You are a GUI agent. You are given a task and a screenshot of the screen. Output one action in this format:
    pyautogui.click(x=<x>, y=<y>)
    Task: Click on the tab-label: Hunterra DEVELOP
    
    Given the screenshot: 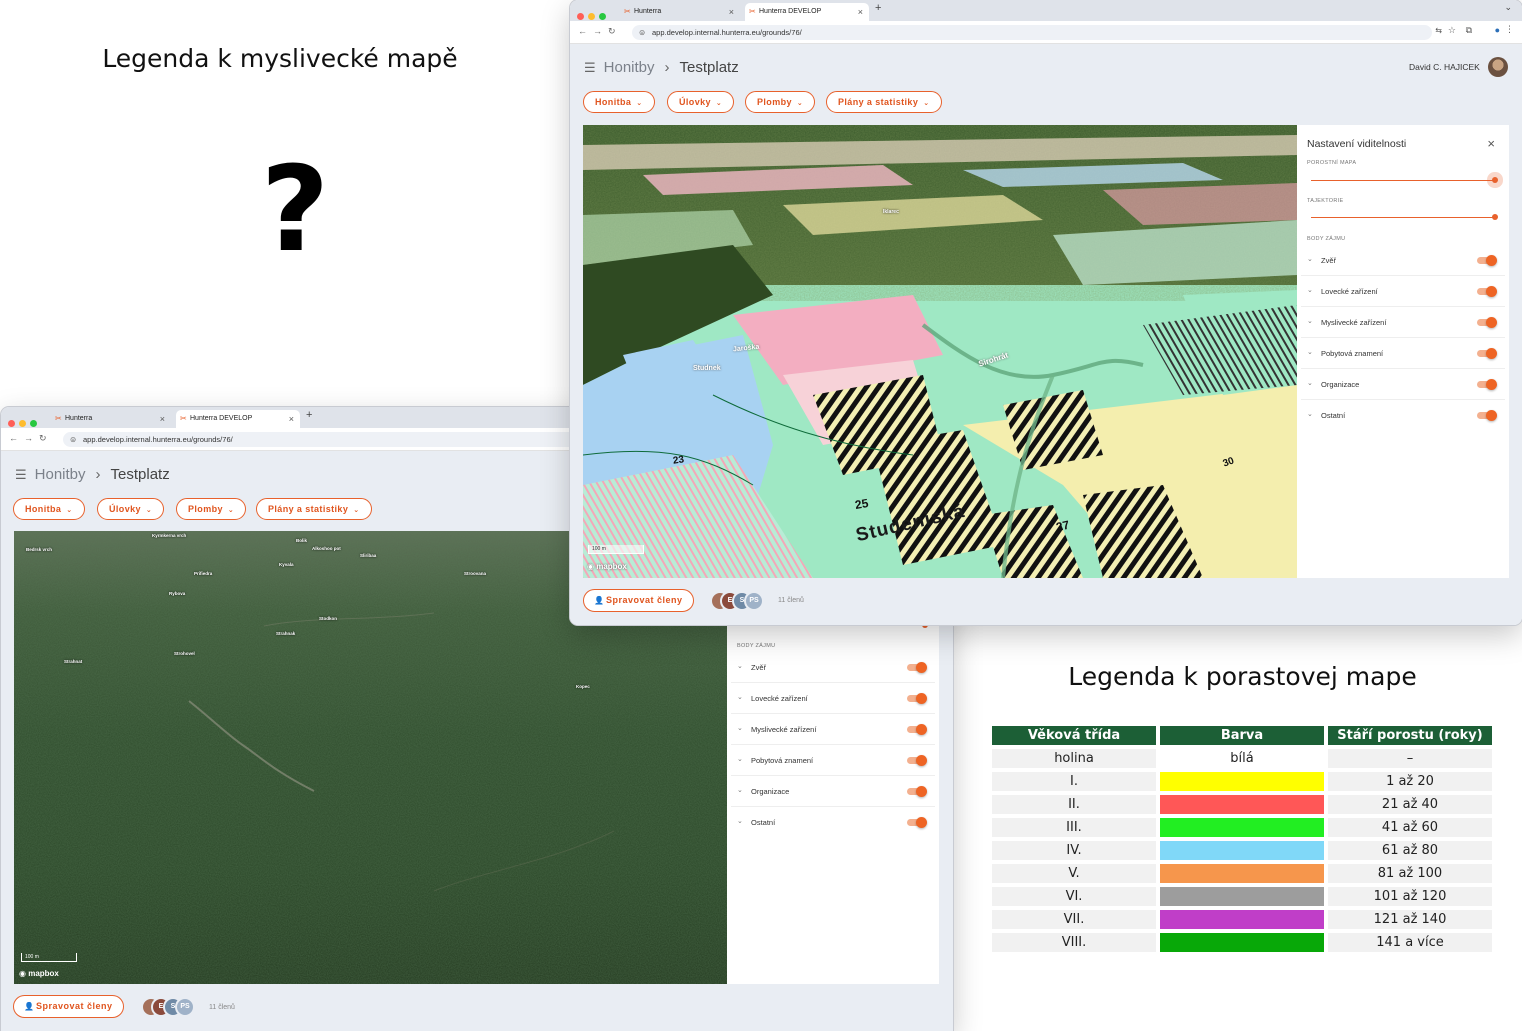 What is the action you would take?
    pyautogui.click(x=790, y=11)
    